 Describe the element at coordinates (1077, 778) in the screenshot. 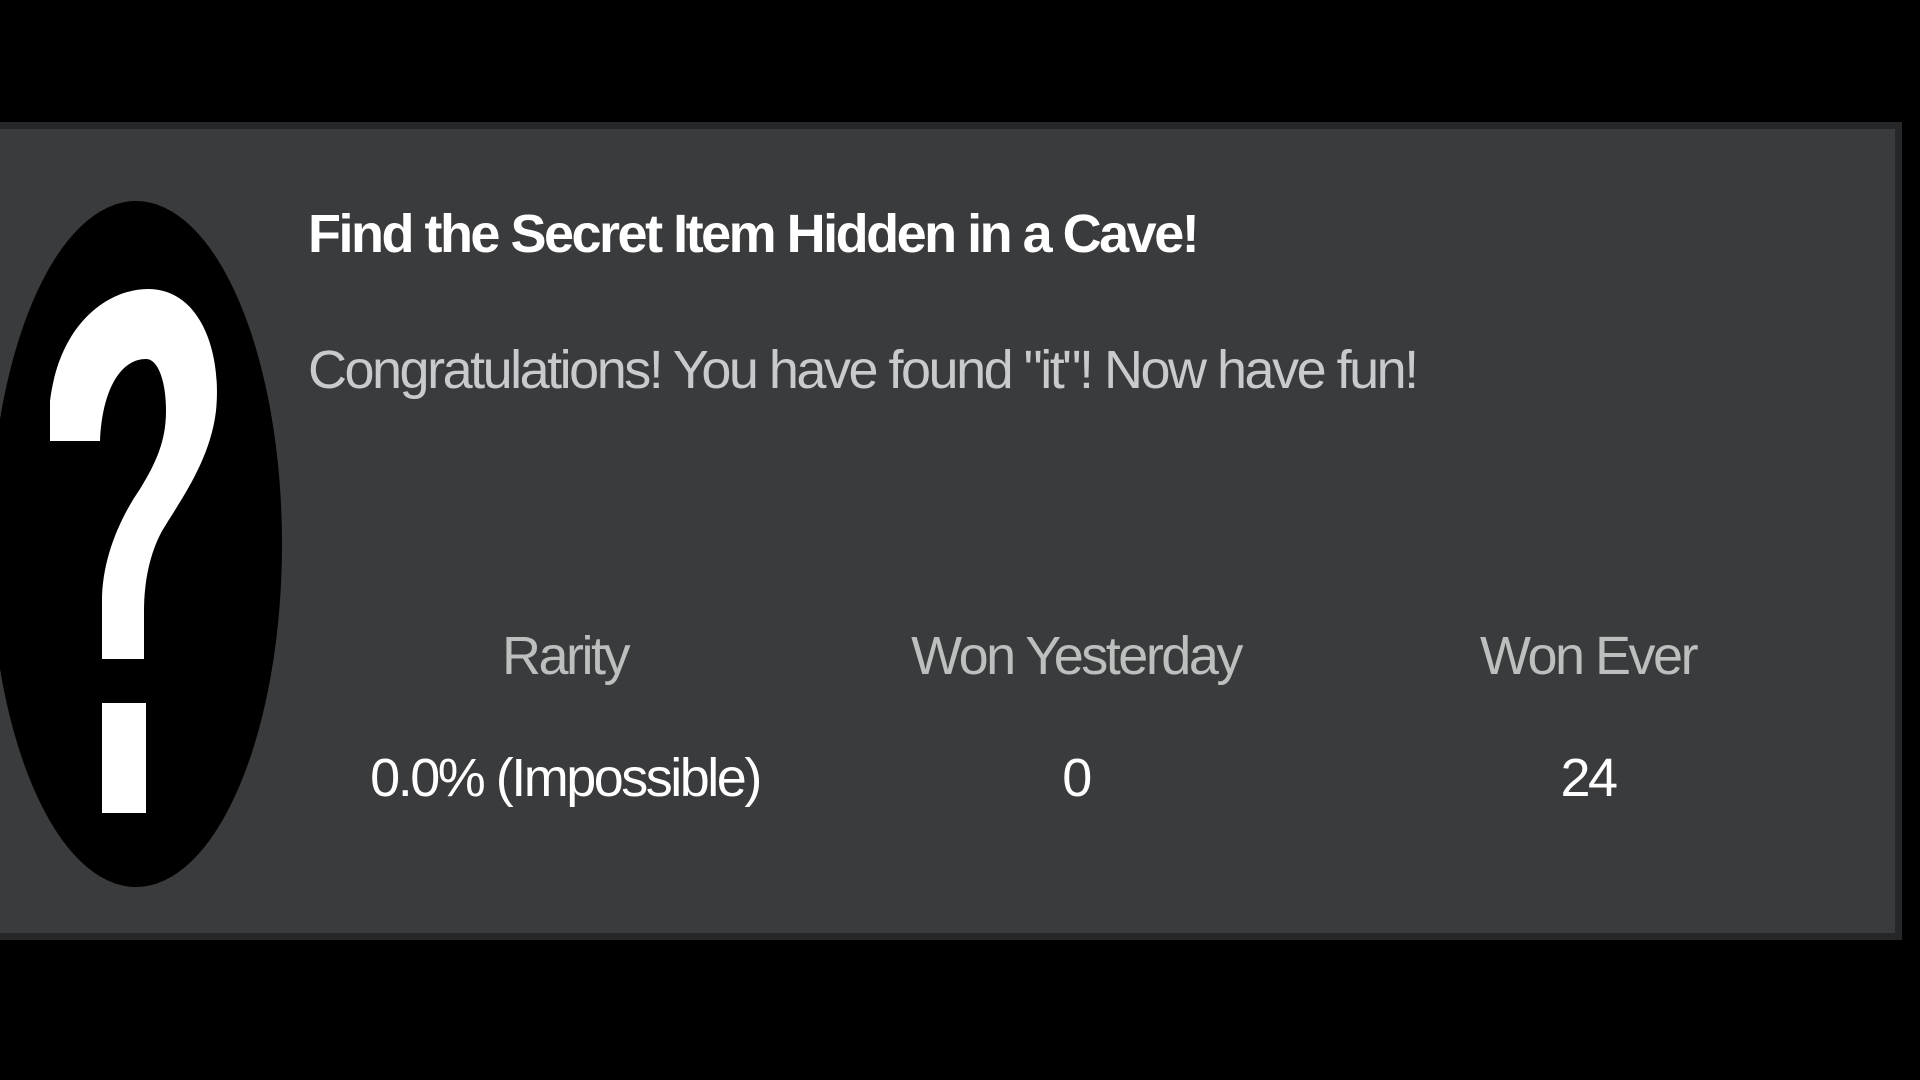

I see `stat-won-yesterday-value: 0` at that location.